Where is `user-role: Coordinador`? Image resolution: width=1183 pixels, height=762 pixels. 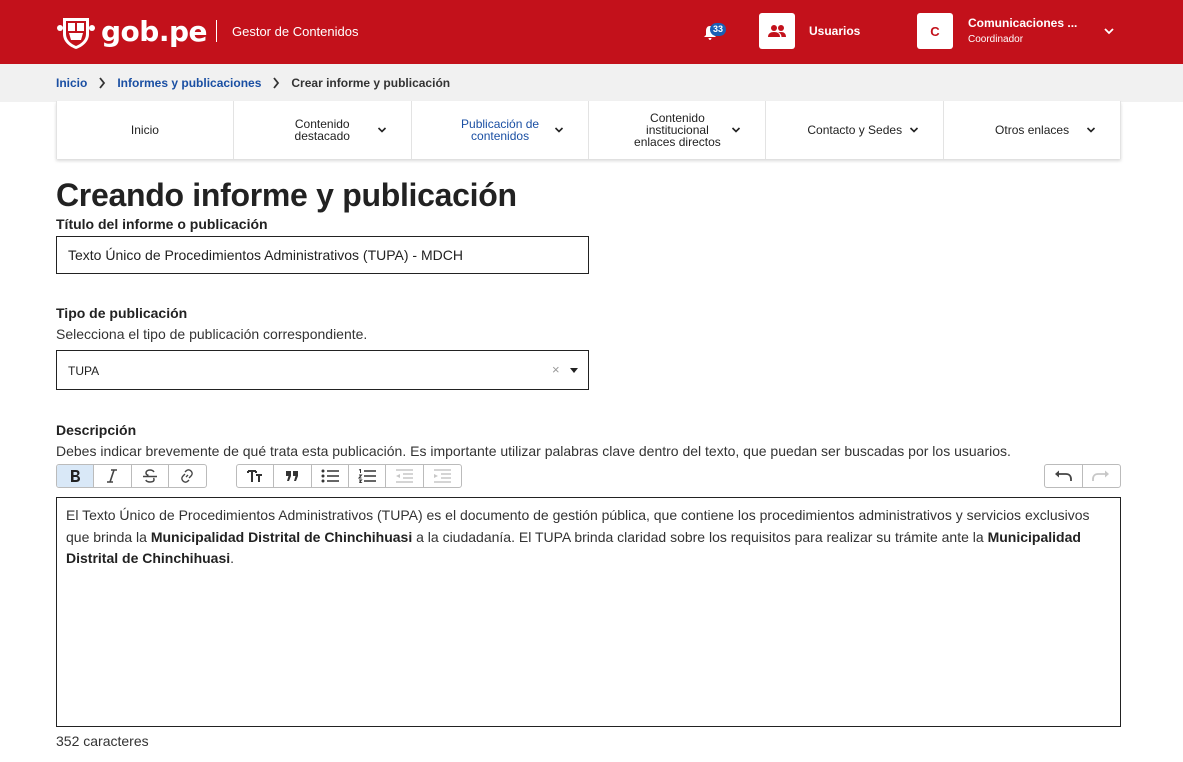
user-role: Coordinador is located at coordinates (996, 39).